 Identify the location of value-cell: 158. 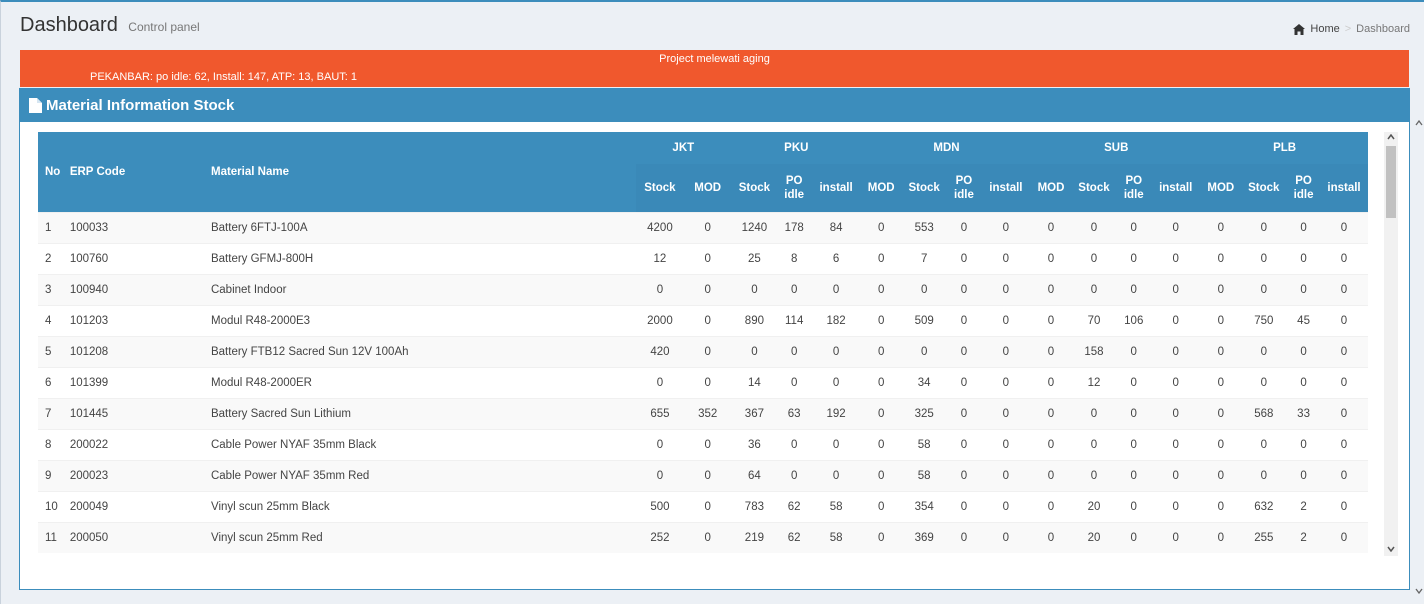
(1094, 351).